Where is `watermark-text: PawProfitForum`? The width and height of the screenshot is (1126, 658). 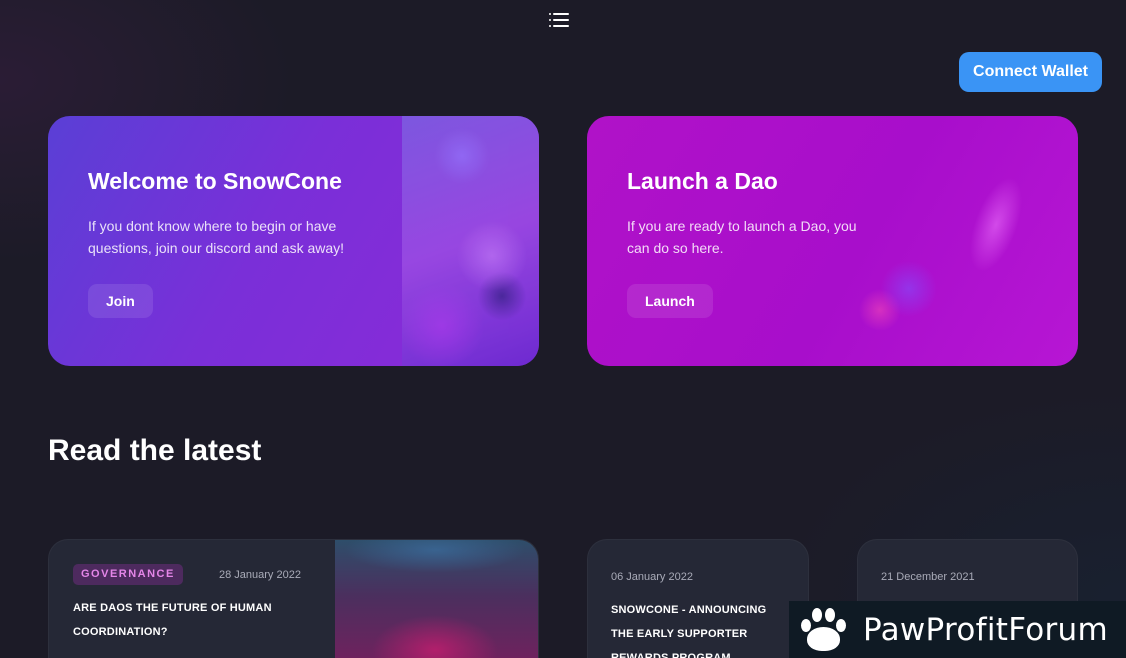 watermark-text: PawProfitForum is located at coordinates (985, 629).